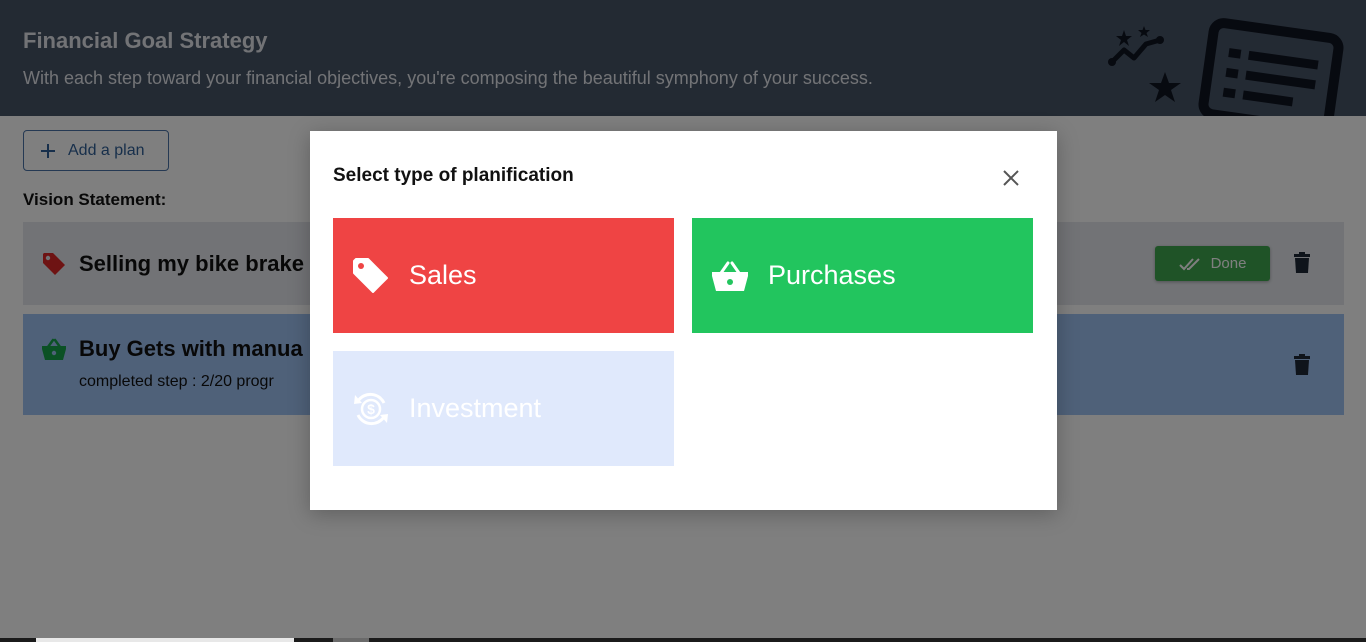  Describe the element at coordinates (475, 408) in the screenshot. I see `option-investment-label: Investment` at that location.